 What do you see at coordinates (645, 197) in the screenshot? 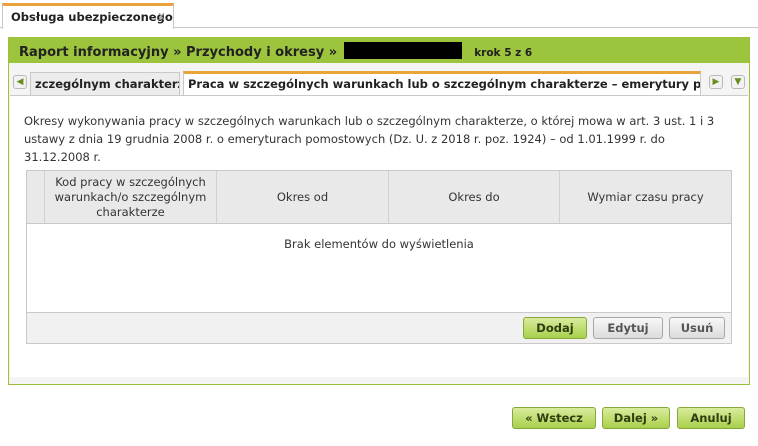
I see `grid-header-wymiar-czasu: Wymiar czasu pracy` at bounding box center [645, 197].